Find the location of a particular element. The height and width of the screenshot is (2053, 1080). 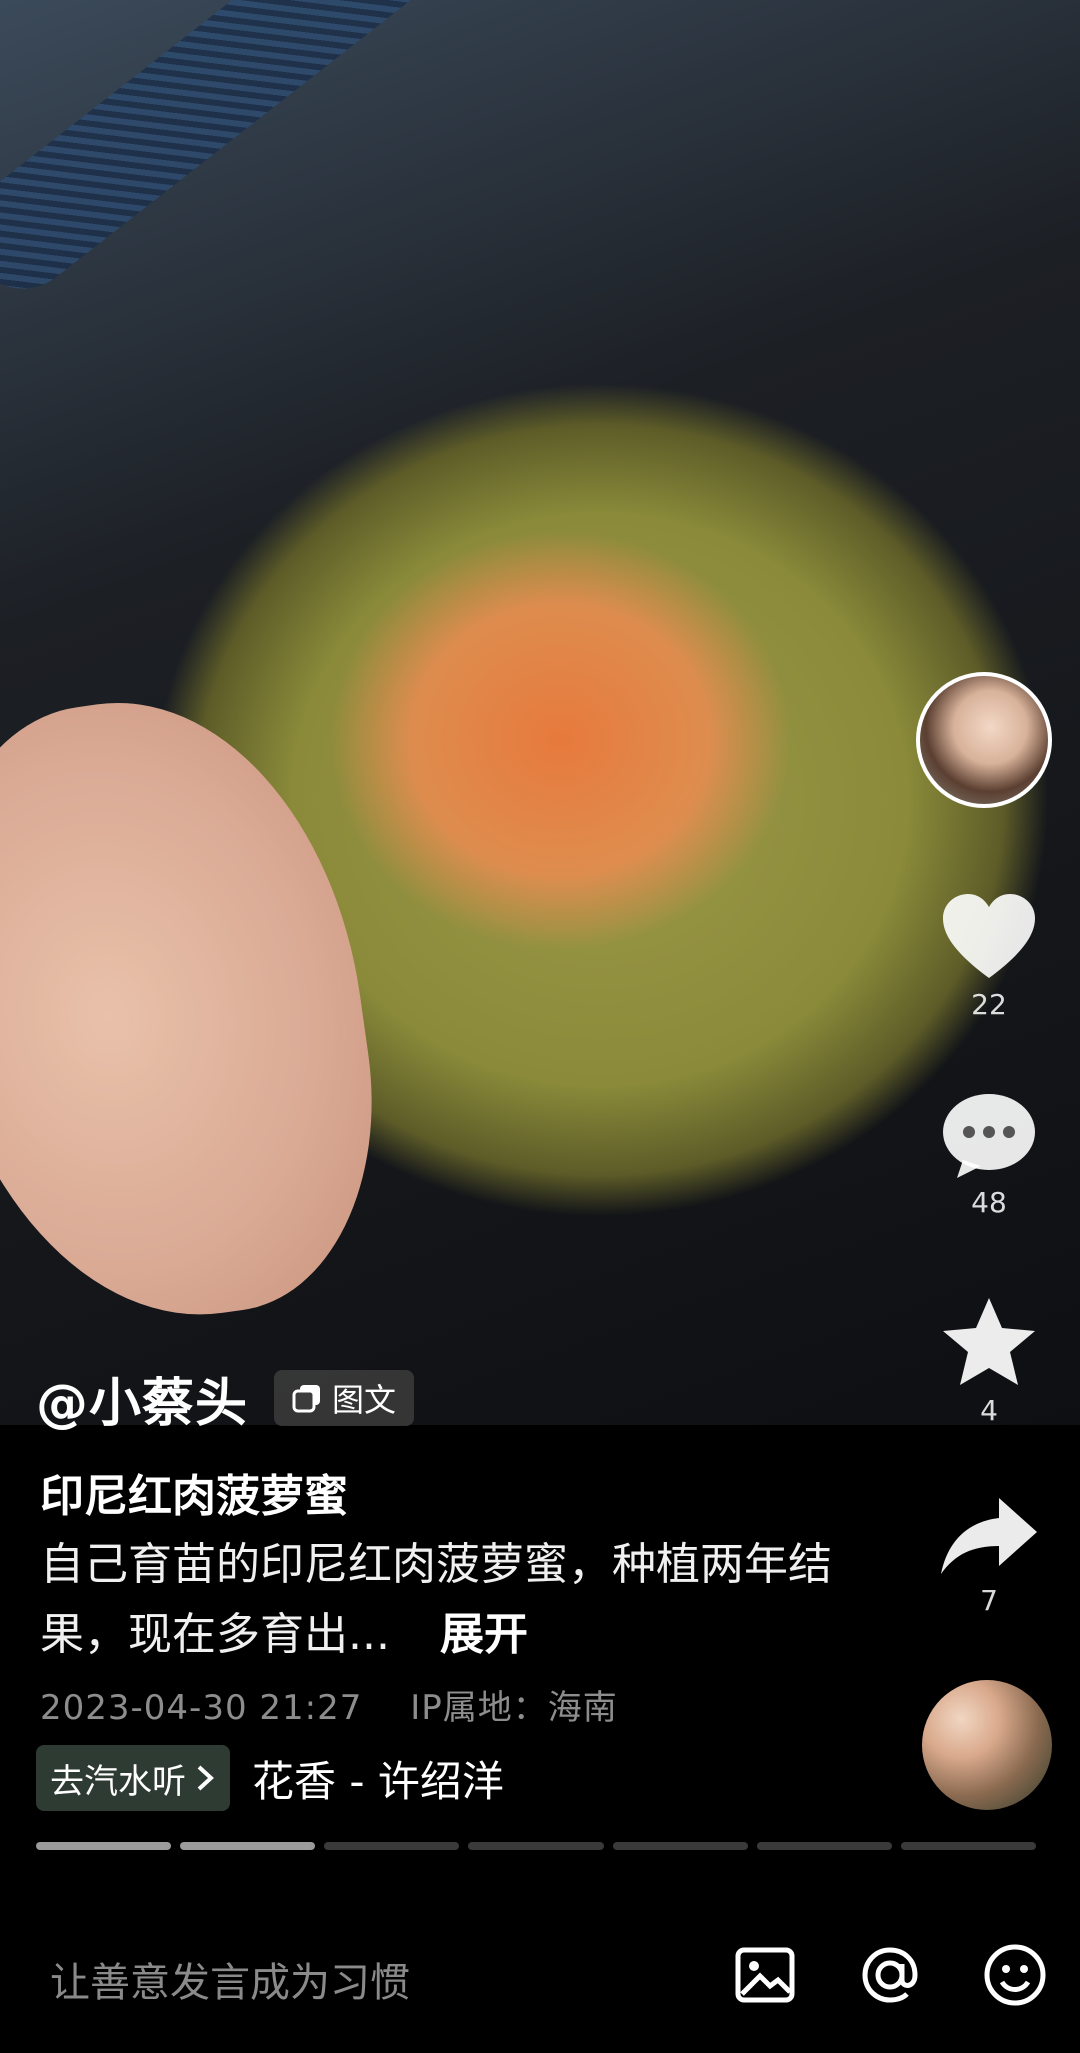

share-count: 7 is located at coordinates (989, 1600).